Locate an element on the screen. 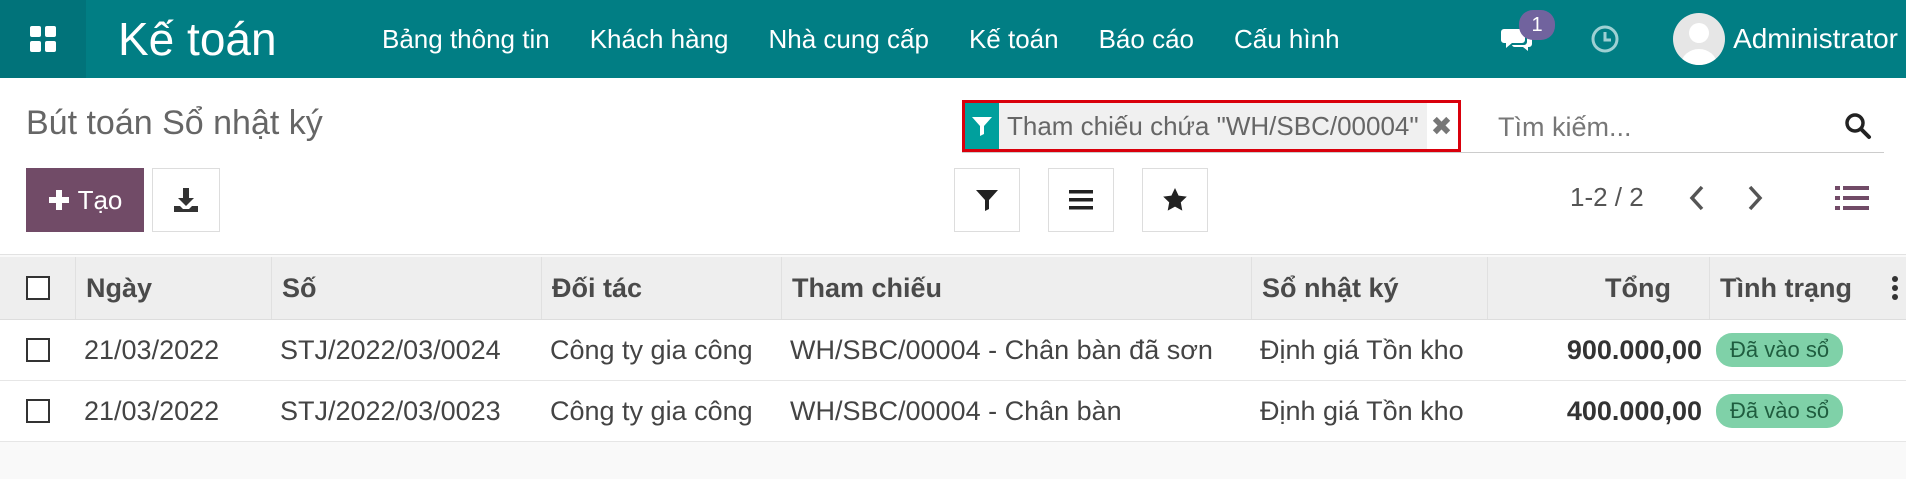 Image resolution: width=1906 pixels, height=479 pixels. user-menu: Administrator is located at coordinates (1785, 39).